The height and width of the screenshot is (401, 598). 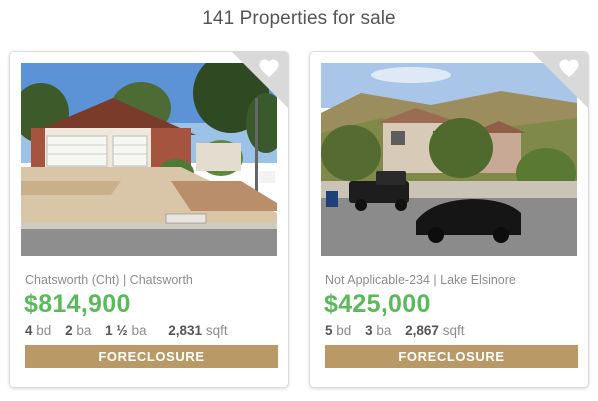 I want to click on listing-location: Chatsworth (Cht) | Chatsworth, so click(x=109, y=280).